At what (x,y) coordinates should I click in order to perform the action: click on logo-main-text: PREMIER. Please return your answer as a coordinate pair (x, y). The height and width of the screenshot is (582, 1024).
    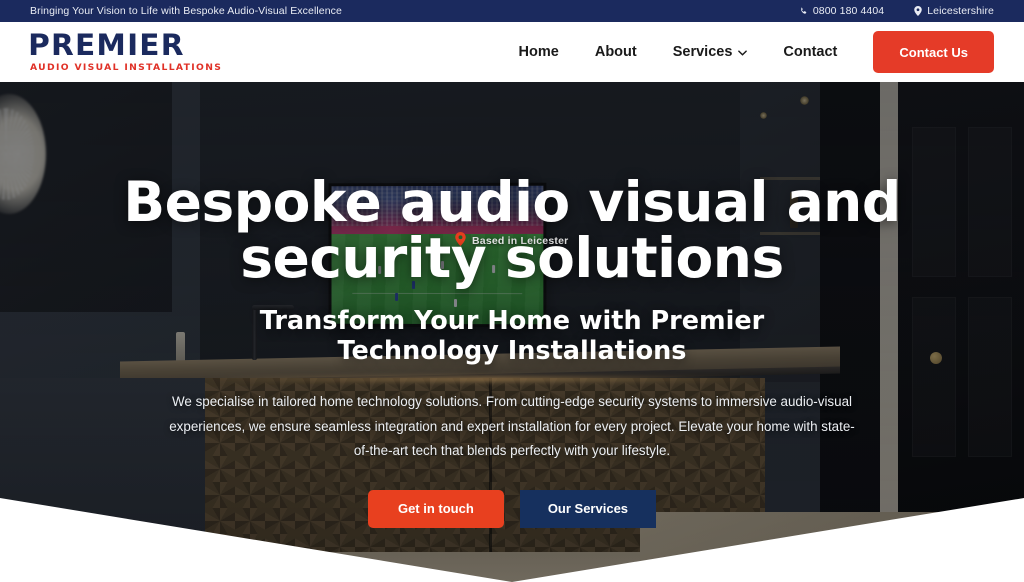
    Looking at the image, I should click on (106, 45).